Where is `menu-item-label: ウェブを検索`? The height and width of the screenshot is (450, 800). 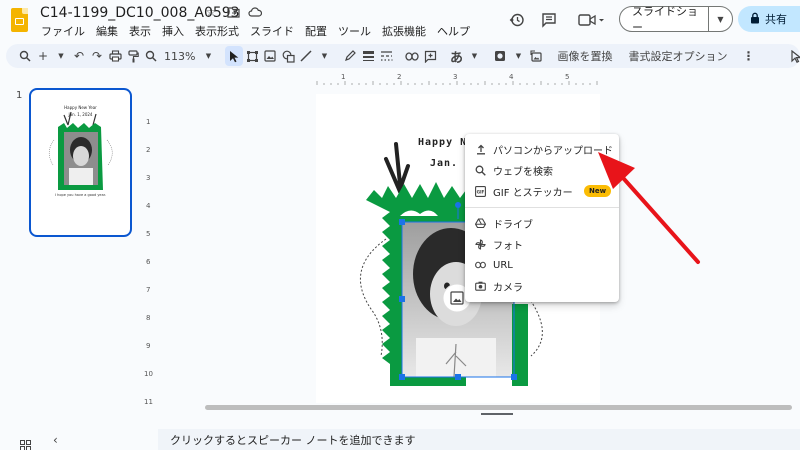 menu-item-label: ウェブを検索 is located at coordinates (523, 172).